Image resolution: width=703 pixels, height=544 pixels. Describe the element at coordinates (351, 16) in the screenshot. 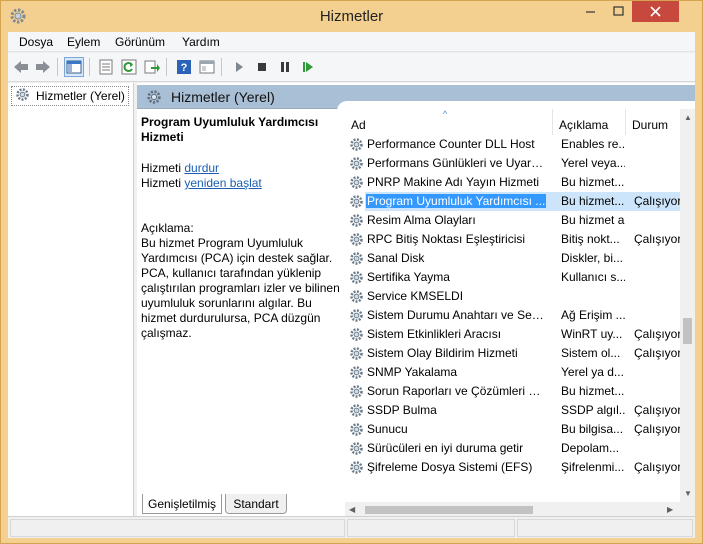

I see `title-bar: Hizmetler` at that location.